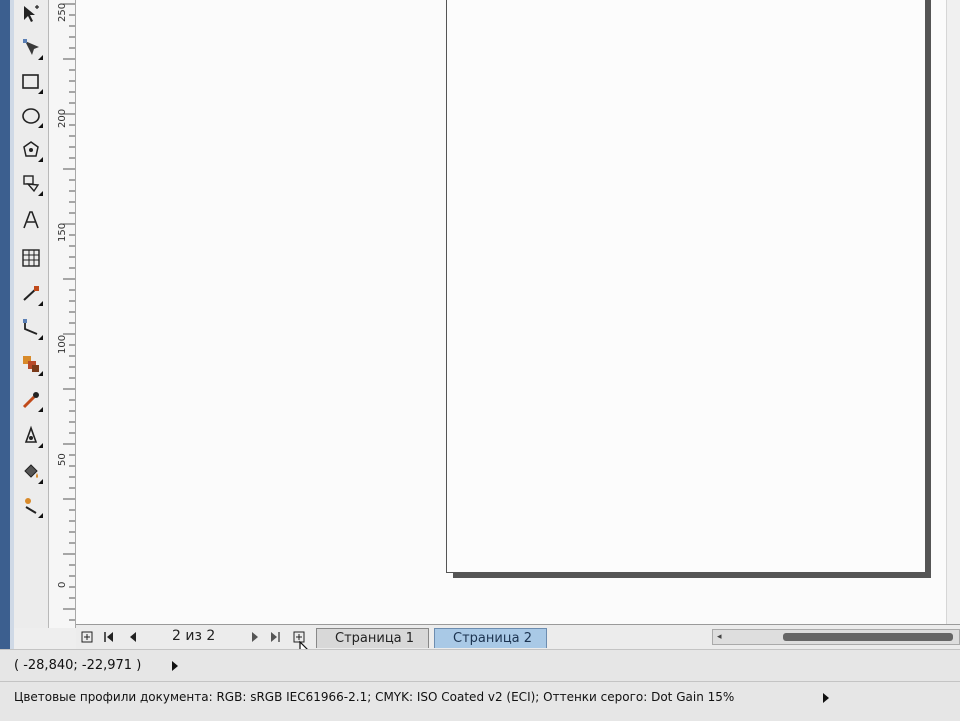 The height and width of the screenshot is (721, 960). I want to click on scroll-left-icon: ◂, so click(719, 637).